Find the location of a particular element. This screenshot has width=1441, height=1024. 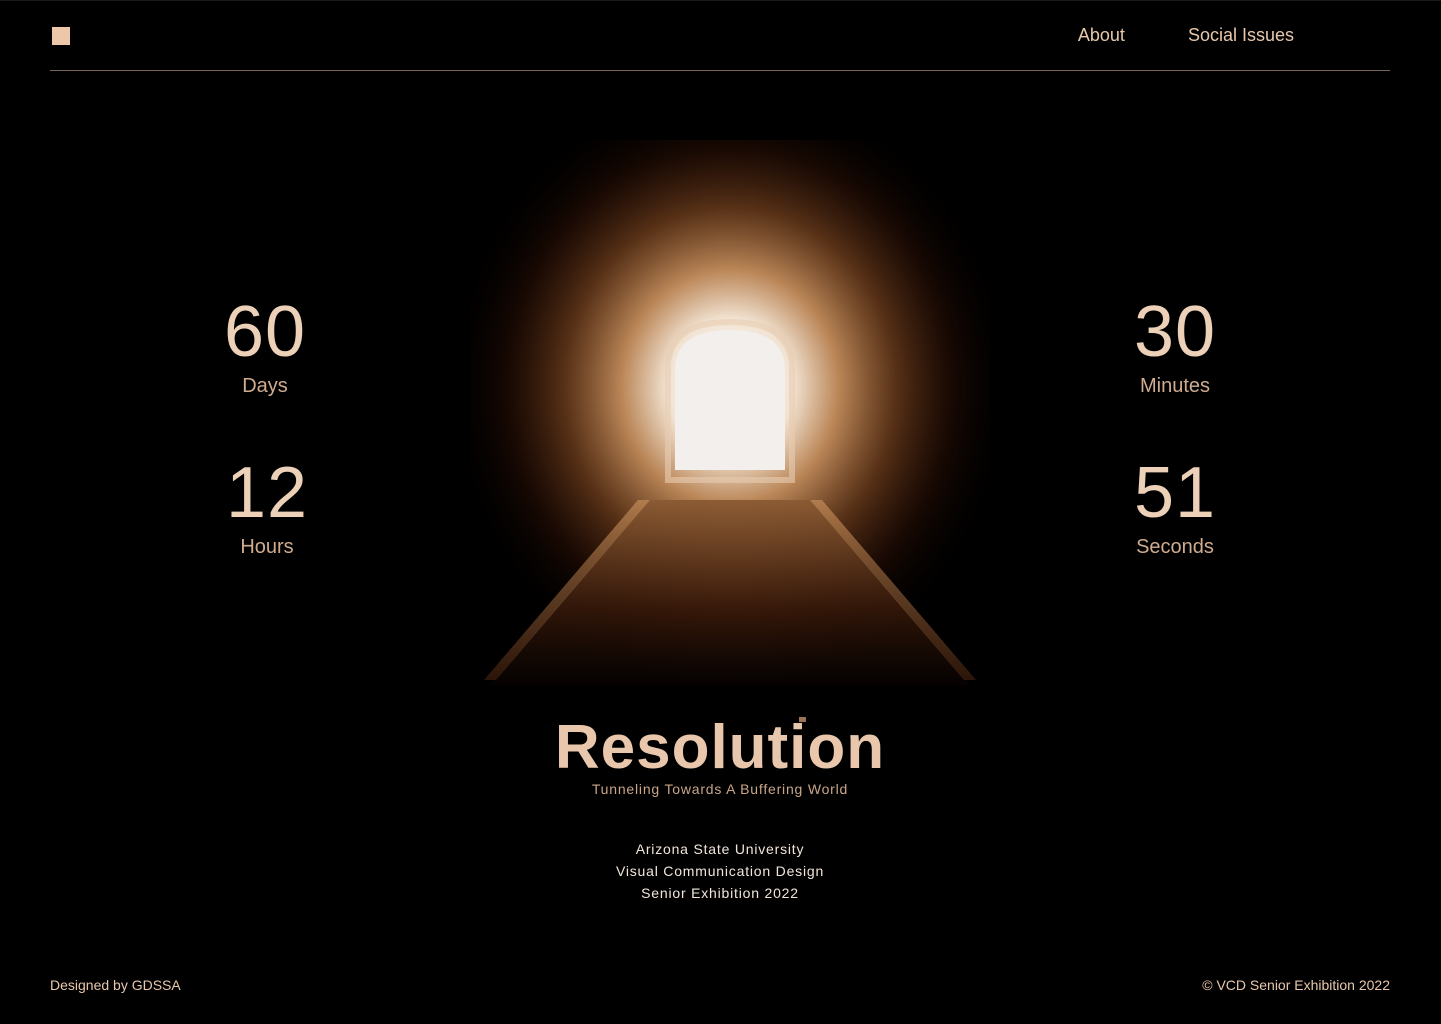

hero-title: Resolution is located at coordinates (720, 747).